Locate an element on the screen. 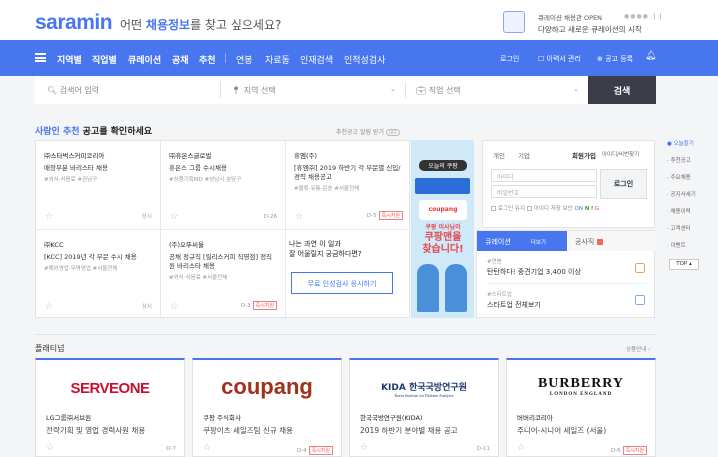 This screenshot has height=457, width=718. slogan: 어떤 채용정보를 찾고 싶으세요? is located at coordinates (201, 25).